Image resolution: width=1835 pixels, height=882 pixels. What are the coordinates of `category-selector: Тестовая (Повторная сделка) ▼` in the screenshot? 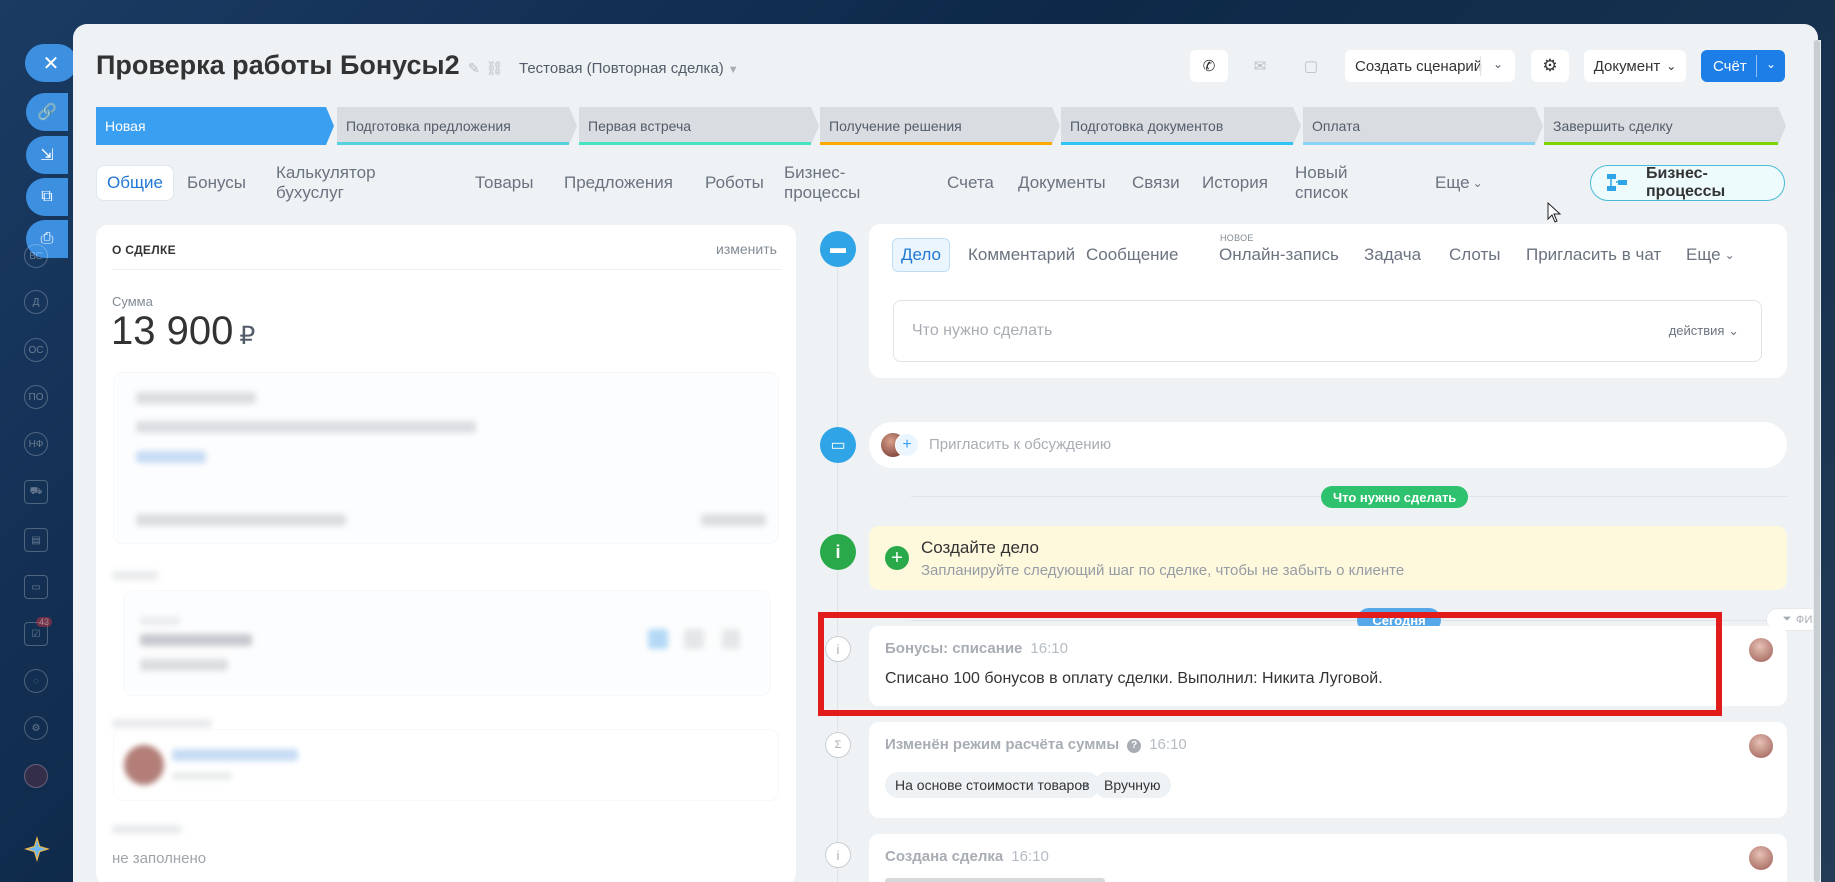 It's located at (629, 68).